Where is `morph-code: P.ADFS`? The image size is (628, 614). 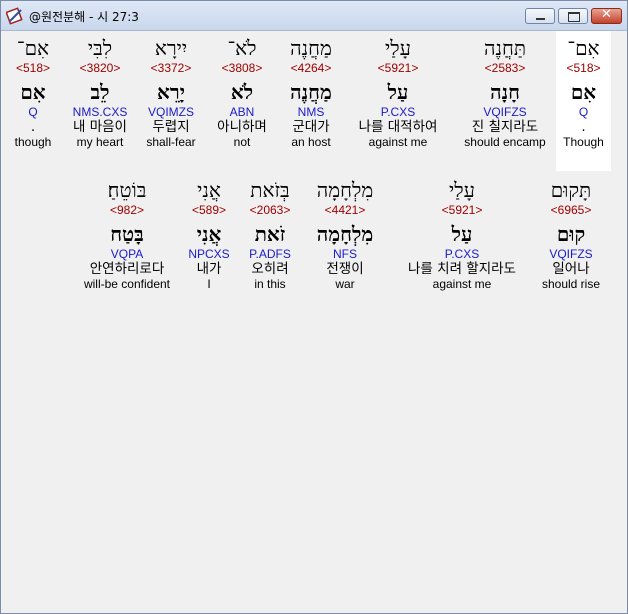
morph-code: P.ADFS is located at coordinates (270, 254).